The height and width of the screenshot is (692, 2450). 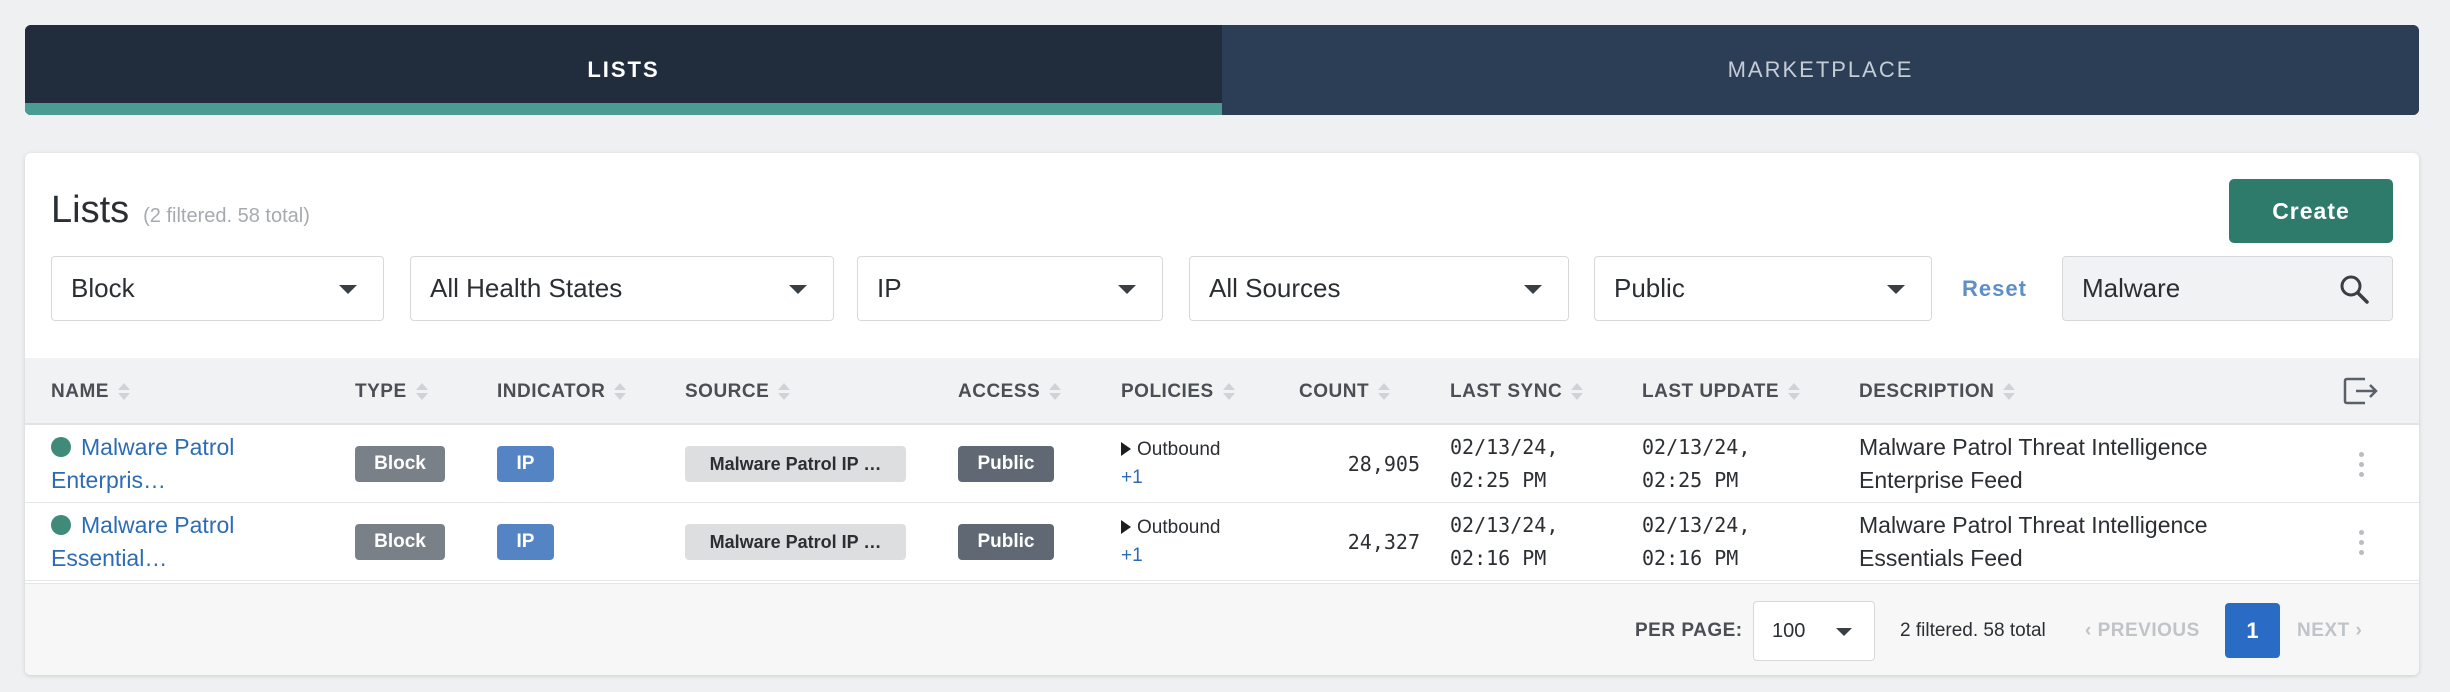 What do you see at coordinates (1973, 630) in the screenshot?
I see `pagination-summary: 2 filtered. 58 total` at bounding box center [1973, 630].